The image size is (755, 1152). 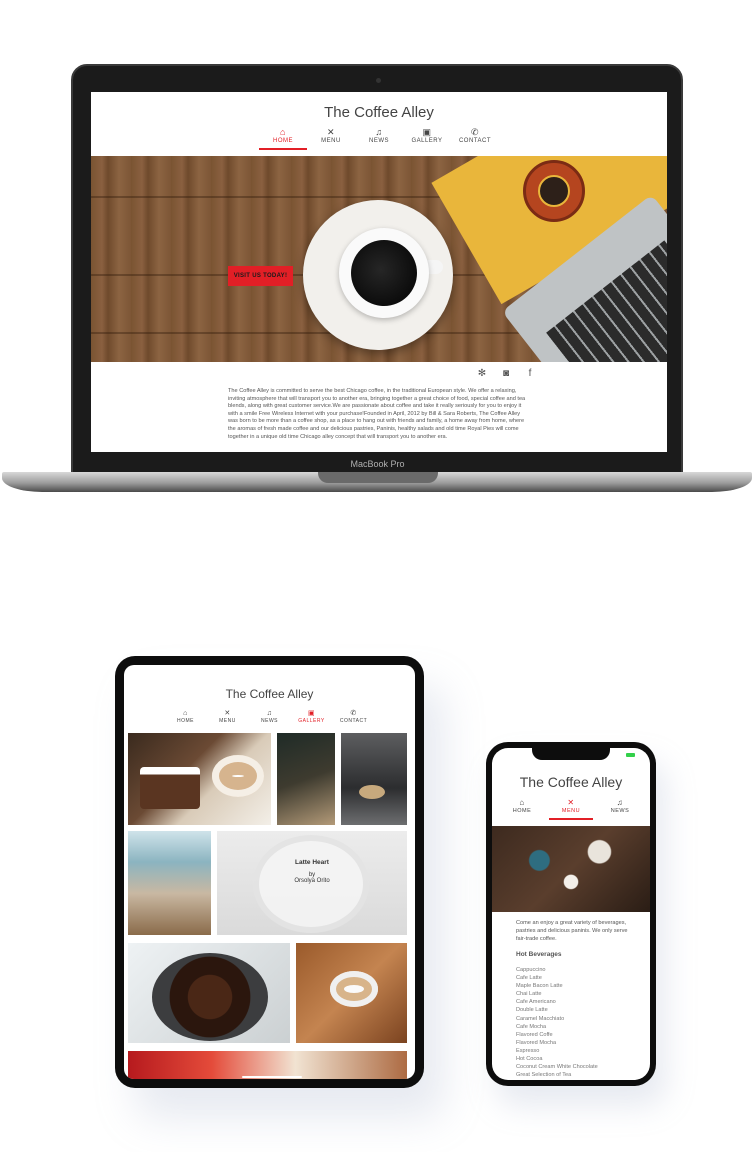 I want to click on gallery-photo-cafe-table, so click(x=306, y=779).